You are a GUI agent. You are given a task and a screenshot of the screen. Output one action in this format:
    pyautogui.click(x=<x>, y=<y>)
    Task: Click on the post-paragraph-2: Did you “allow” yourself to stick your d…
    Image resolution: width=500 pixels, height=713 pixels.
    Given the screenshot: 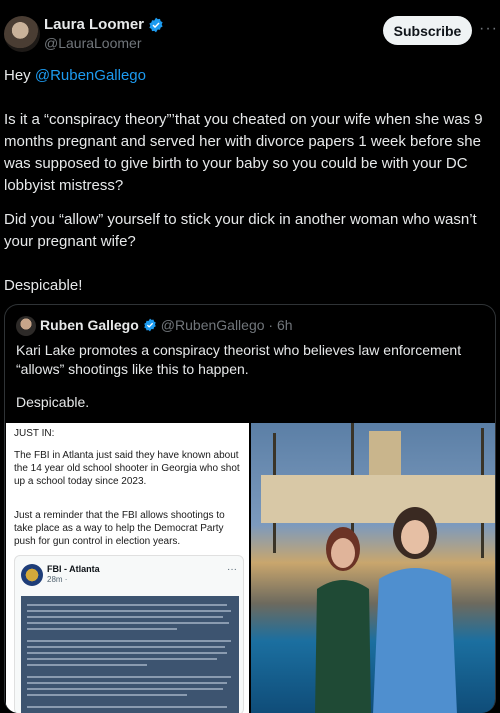 What is the action you would take?
    pyautogui.click(x=240, y=230)
    